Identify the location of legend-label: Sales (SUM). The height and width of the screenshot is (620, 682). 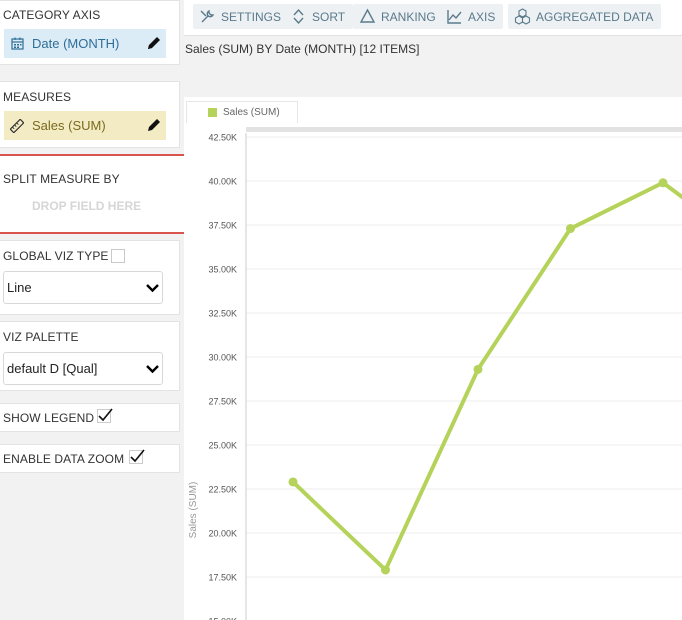
(251, 112).